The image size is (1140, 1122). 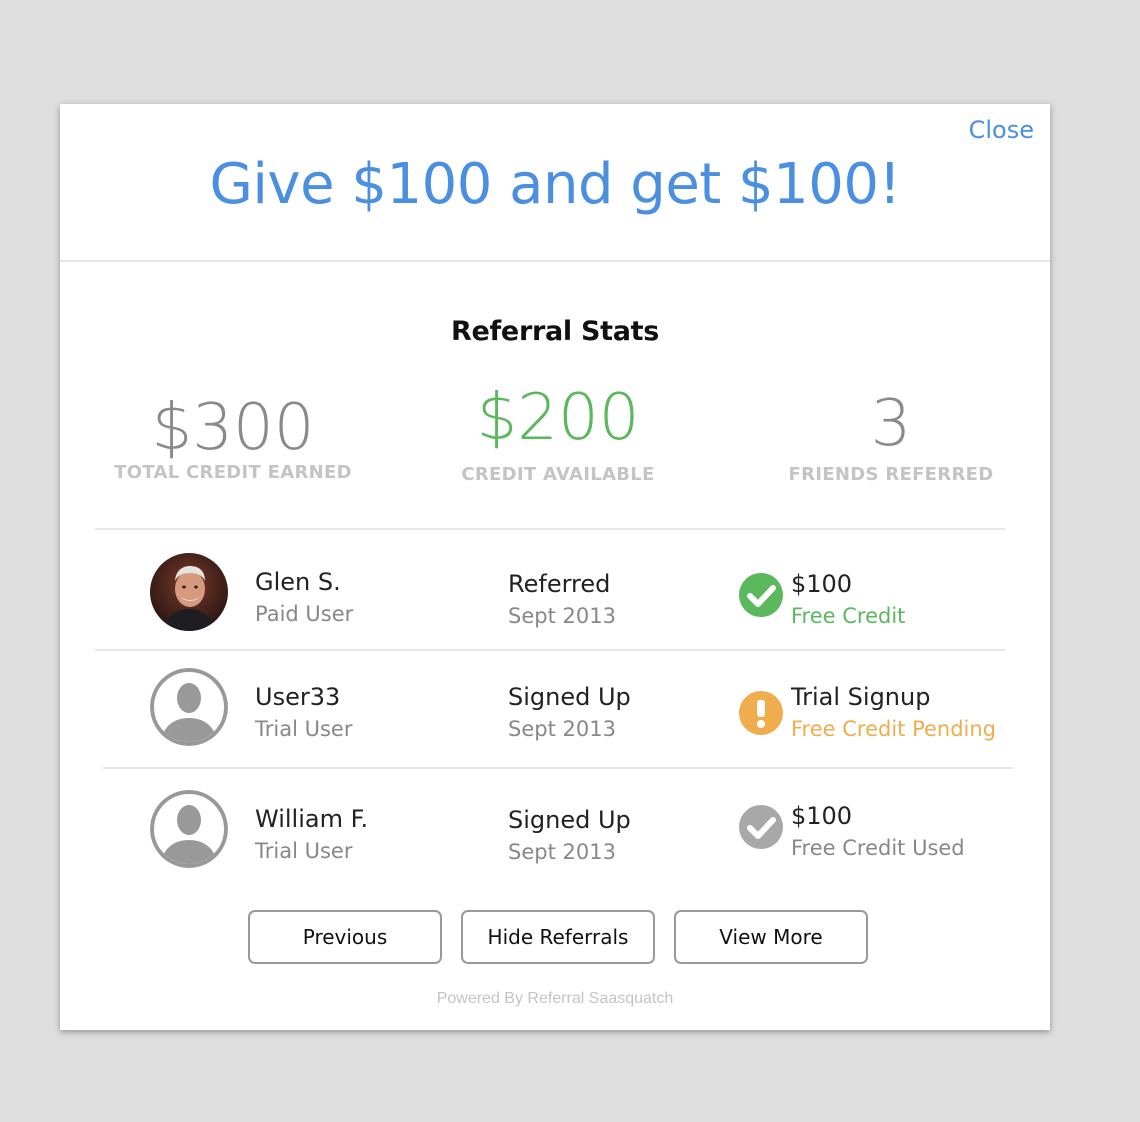 What do you see at coordinates (298, 697) in the screenshot?
I see `referral-name: User33` at bounding box center [298, 697].